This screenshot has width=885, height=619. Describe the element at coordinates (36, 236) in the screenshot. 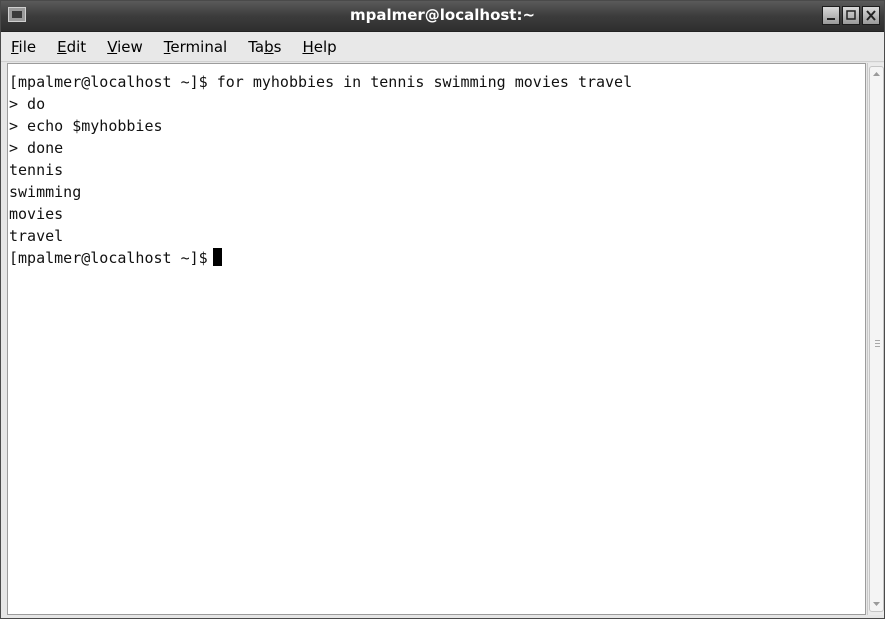

I see `terminal-line: travel` at that location.